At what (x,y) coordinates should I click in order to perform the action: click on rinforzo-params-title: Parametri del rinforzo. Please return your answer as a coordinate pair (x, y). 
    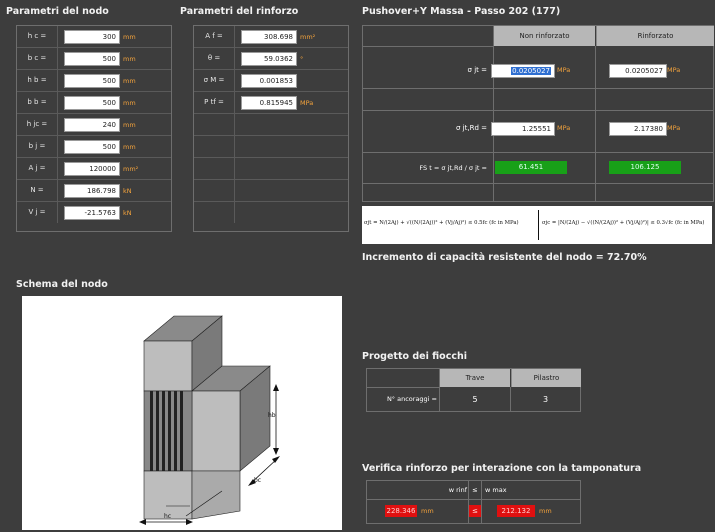
    Looking at the image, I should click on (239, 11).